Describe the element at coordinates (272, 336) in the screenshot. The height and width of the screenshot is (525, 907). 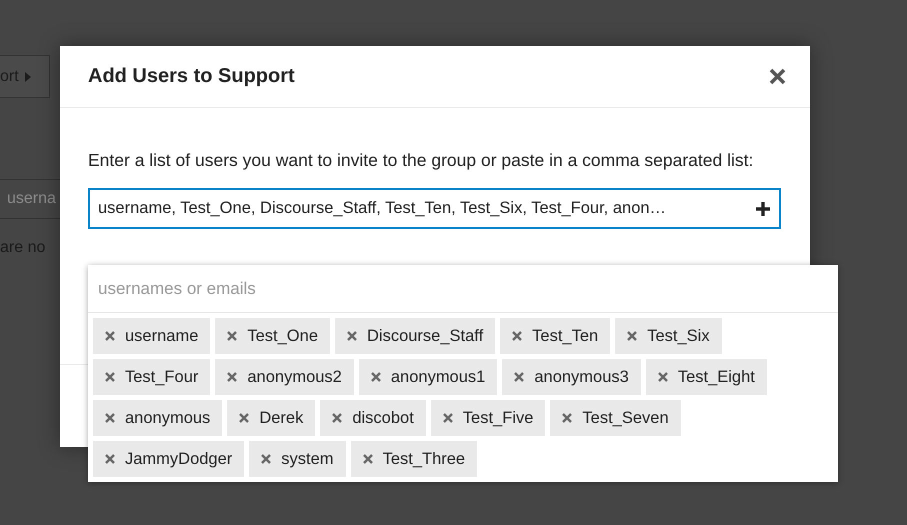
I see `user-chip: Test_One` at that location.